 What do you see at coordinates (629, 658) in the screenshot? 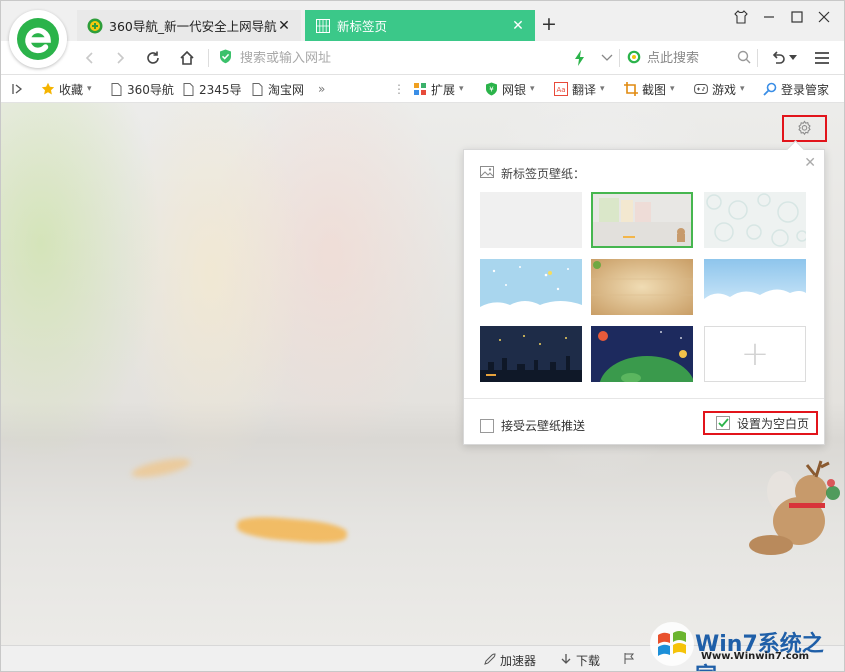
I see `flag-icon` at bounding box center [629, 658].